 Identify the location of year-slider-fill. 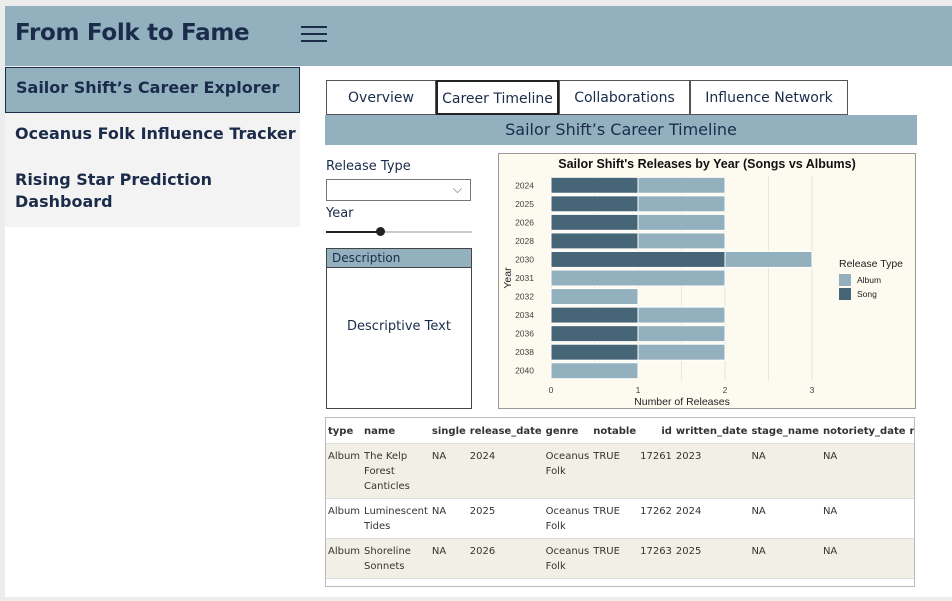
(353, 232).